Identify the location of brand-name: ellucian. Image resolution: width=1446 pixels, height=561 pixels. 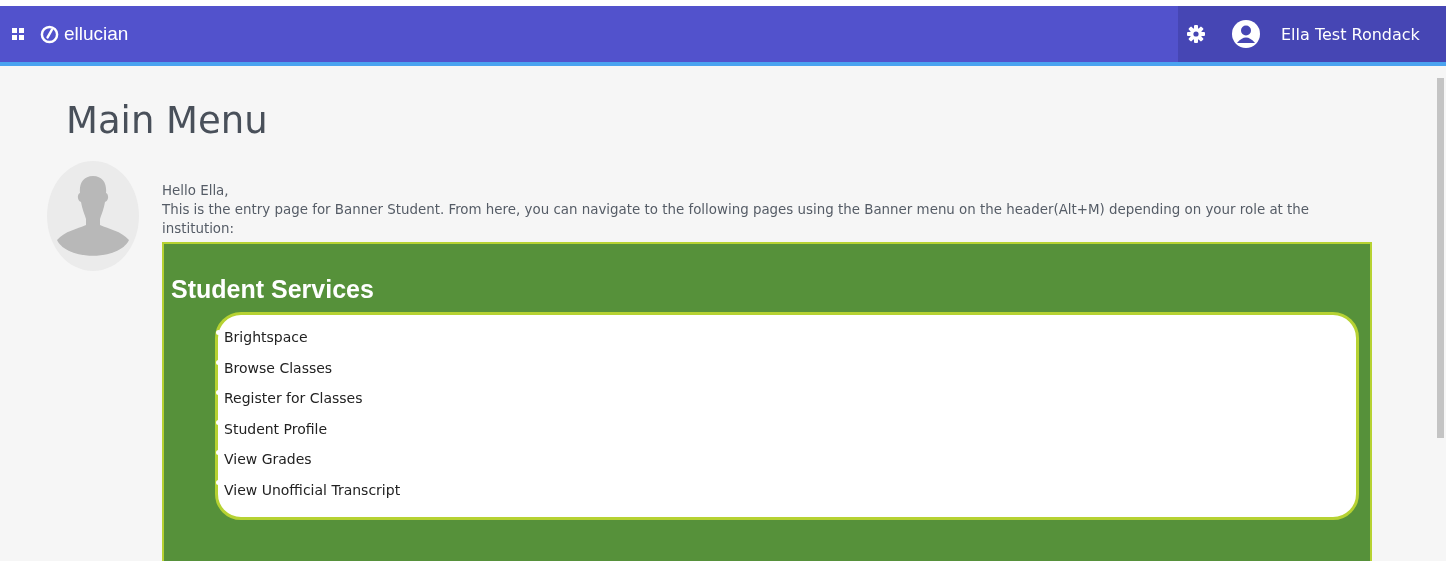
(96, 34).